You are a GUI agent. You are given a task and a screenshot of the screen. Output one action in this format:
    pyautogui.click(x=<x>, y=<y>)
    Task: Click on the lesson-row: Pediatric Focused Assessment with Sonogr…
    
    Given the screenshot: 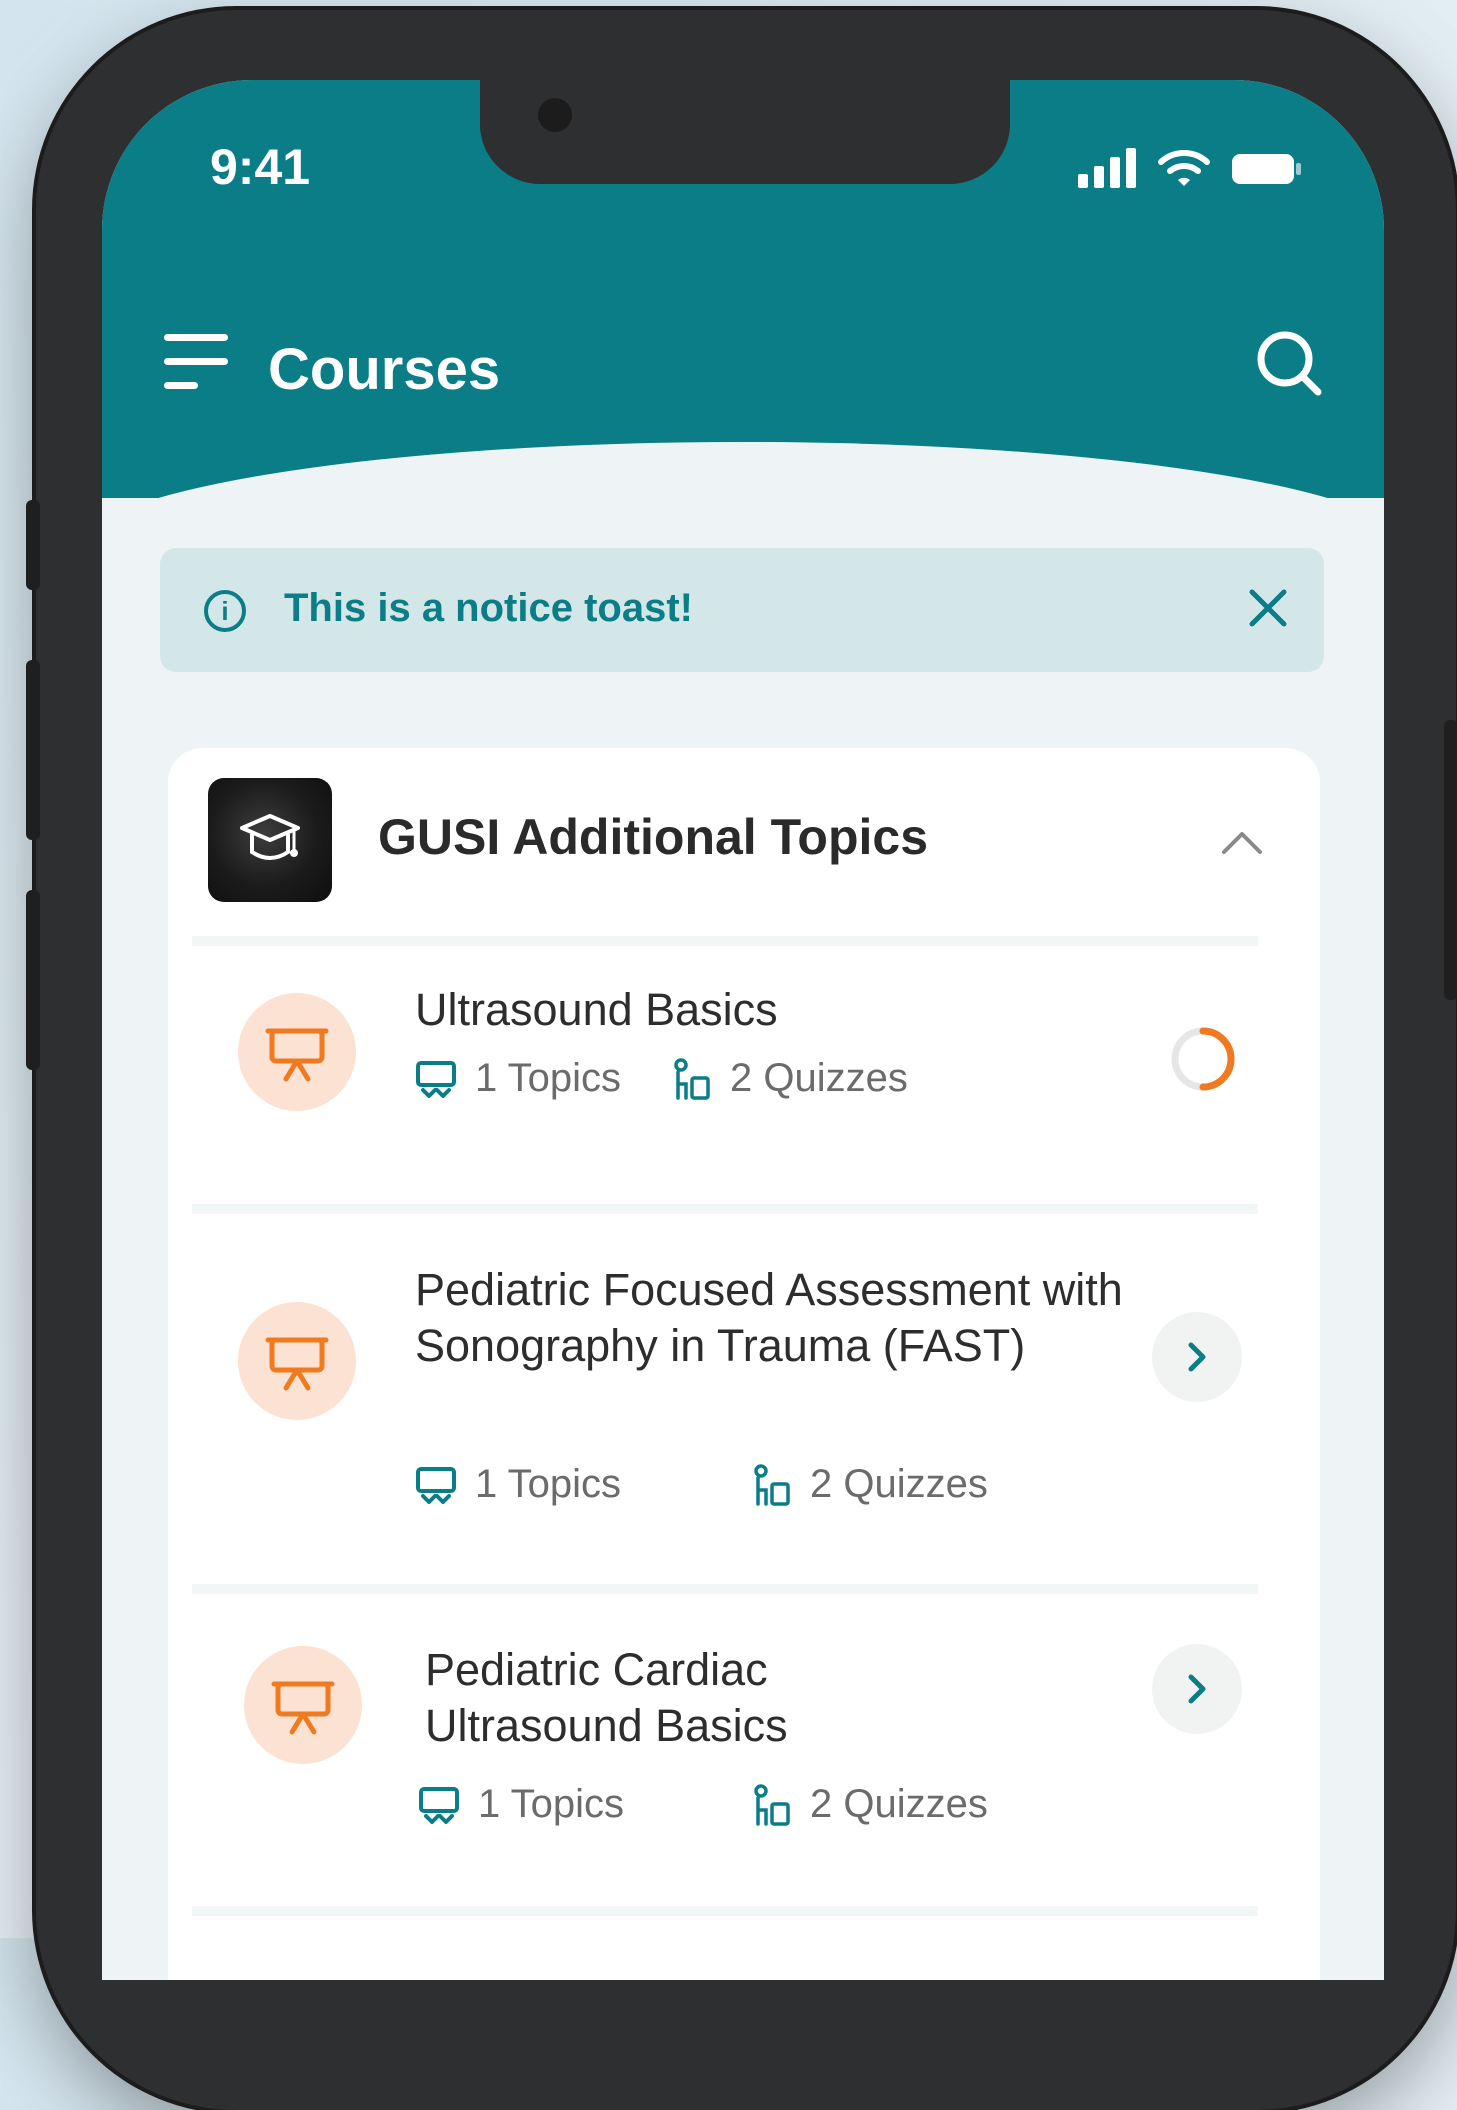 What is the action you would take?
    pyautogui.click(x=744, y=1399)
    